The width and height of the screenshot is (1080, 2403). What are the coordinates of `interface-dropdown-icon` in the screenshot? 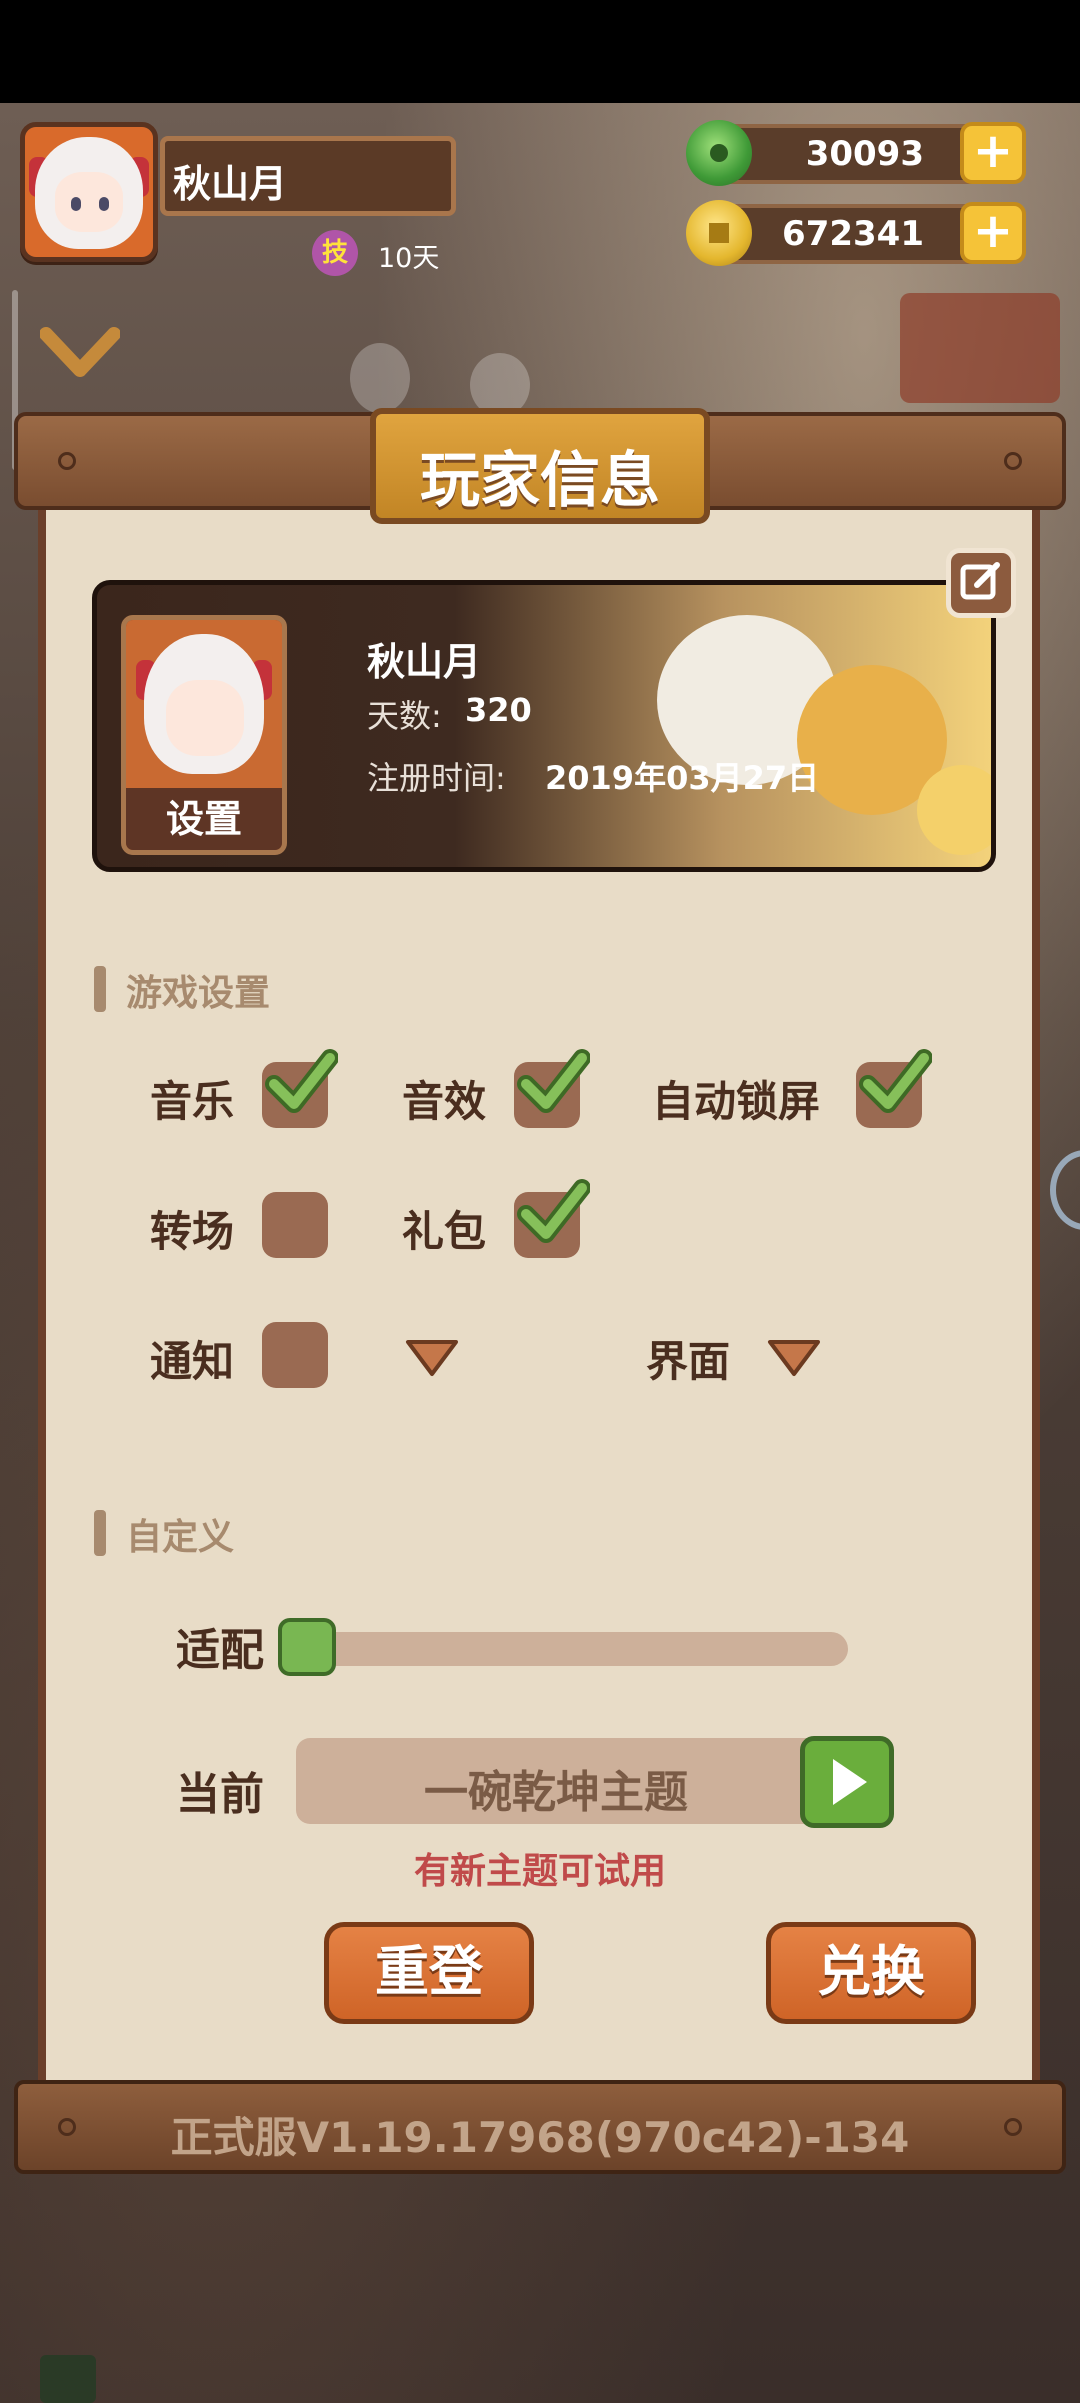 It's located at (794, 1358).